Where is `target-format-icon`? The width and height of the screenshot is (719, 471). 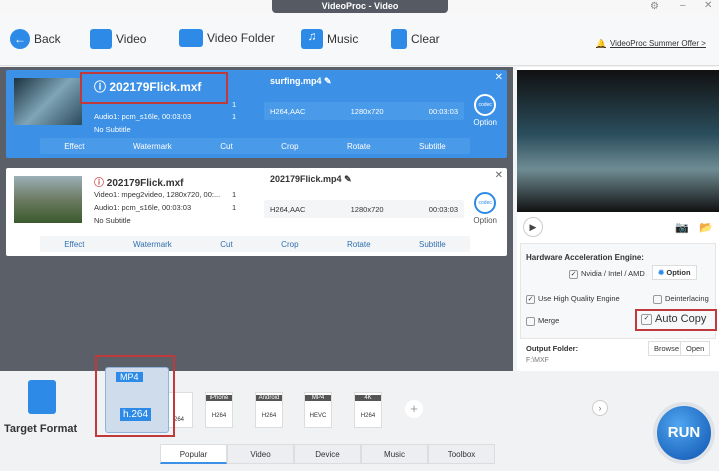 target-format-icon is located at coordinates (42, 397).